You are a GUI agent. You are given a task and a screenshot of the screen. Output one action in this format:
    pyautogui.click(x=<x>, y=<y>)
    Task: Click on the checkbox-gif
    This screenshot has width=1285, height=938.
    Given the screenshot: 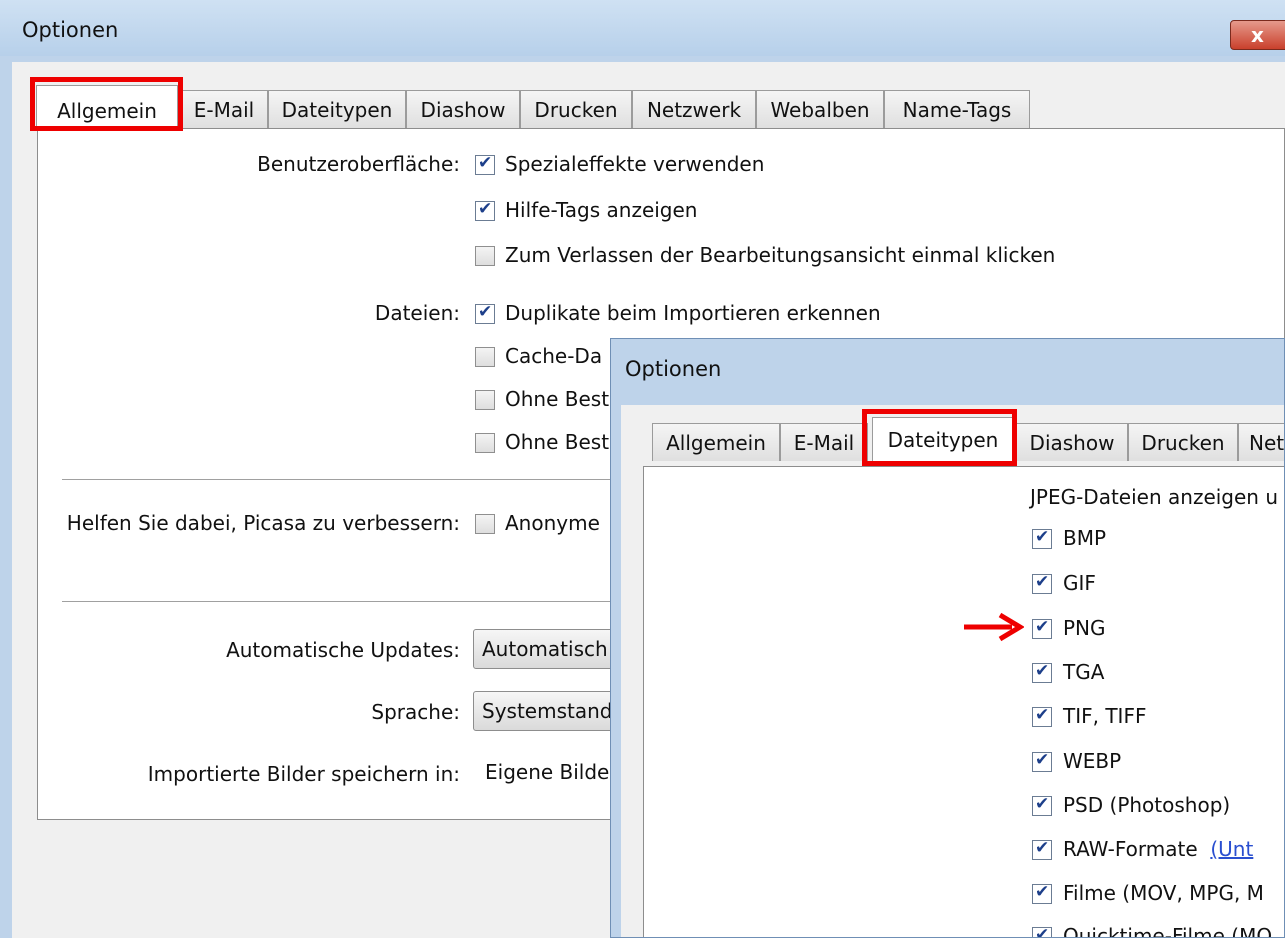 What is the action you would take?
    pyautogui.click(x=1042, y=583)
    